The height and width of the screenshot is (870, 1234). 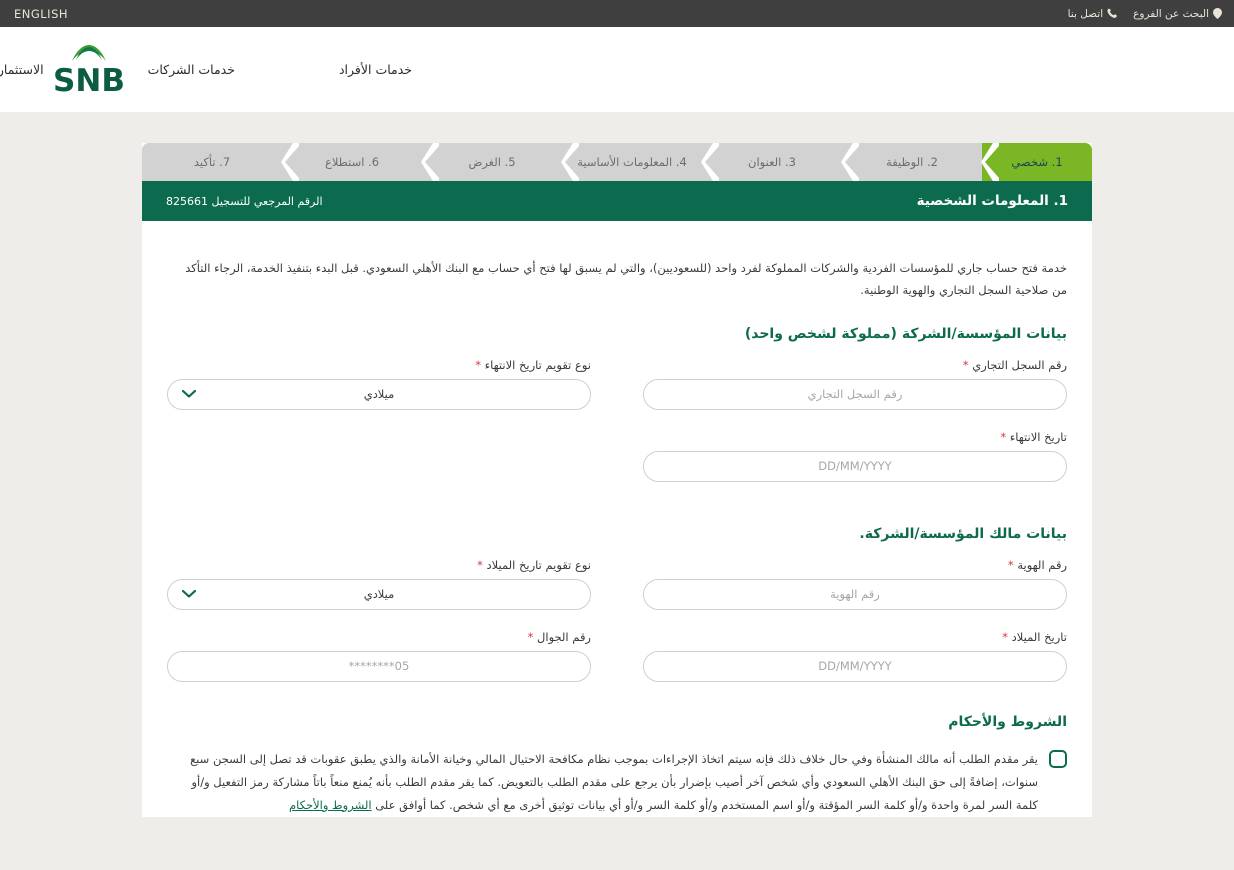 I want to click on section-title: 1. المعلومات الشخصية, so click(x=992, y=201).